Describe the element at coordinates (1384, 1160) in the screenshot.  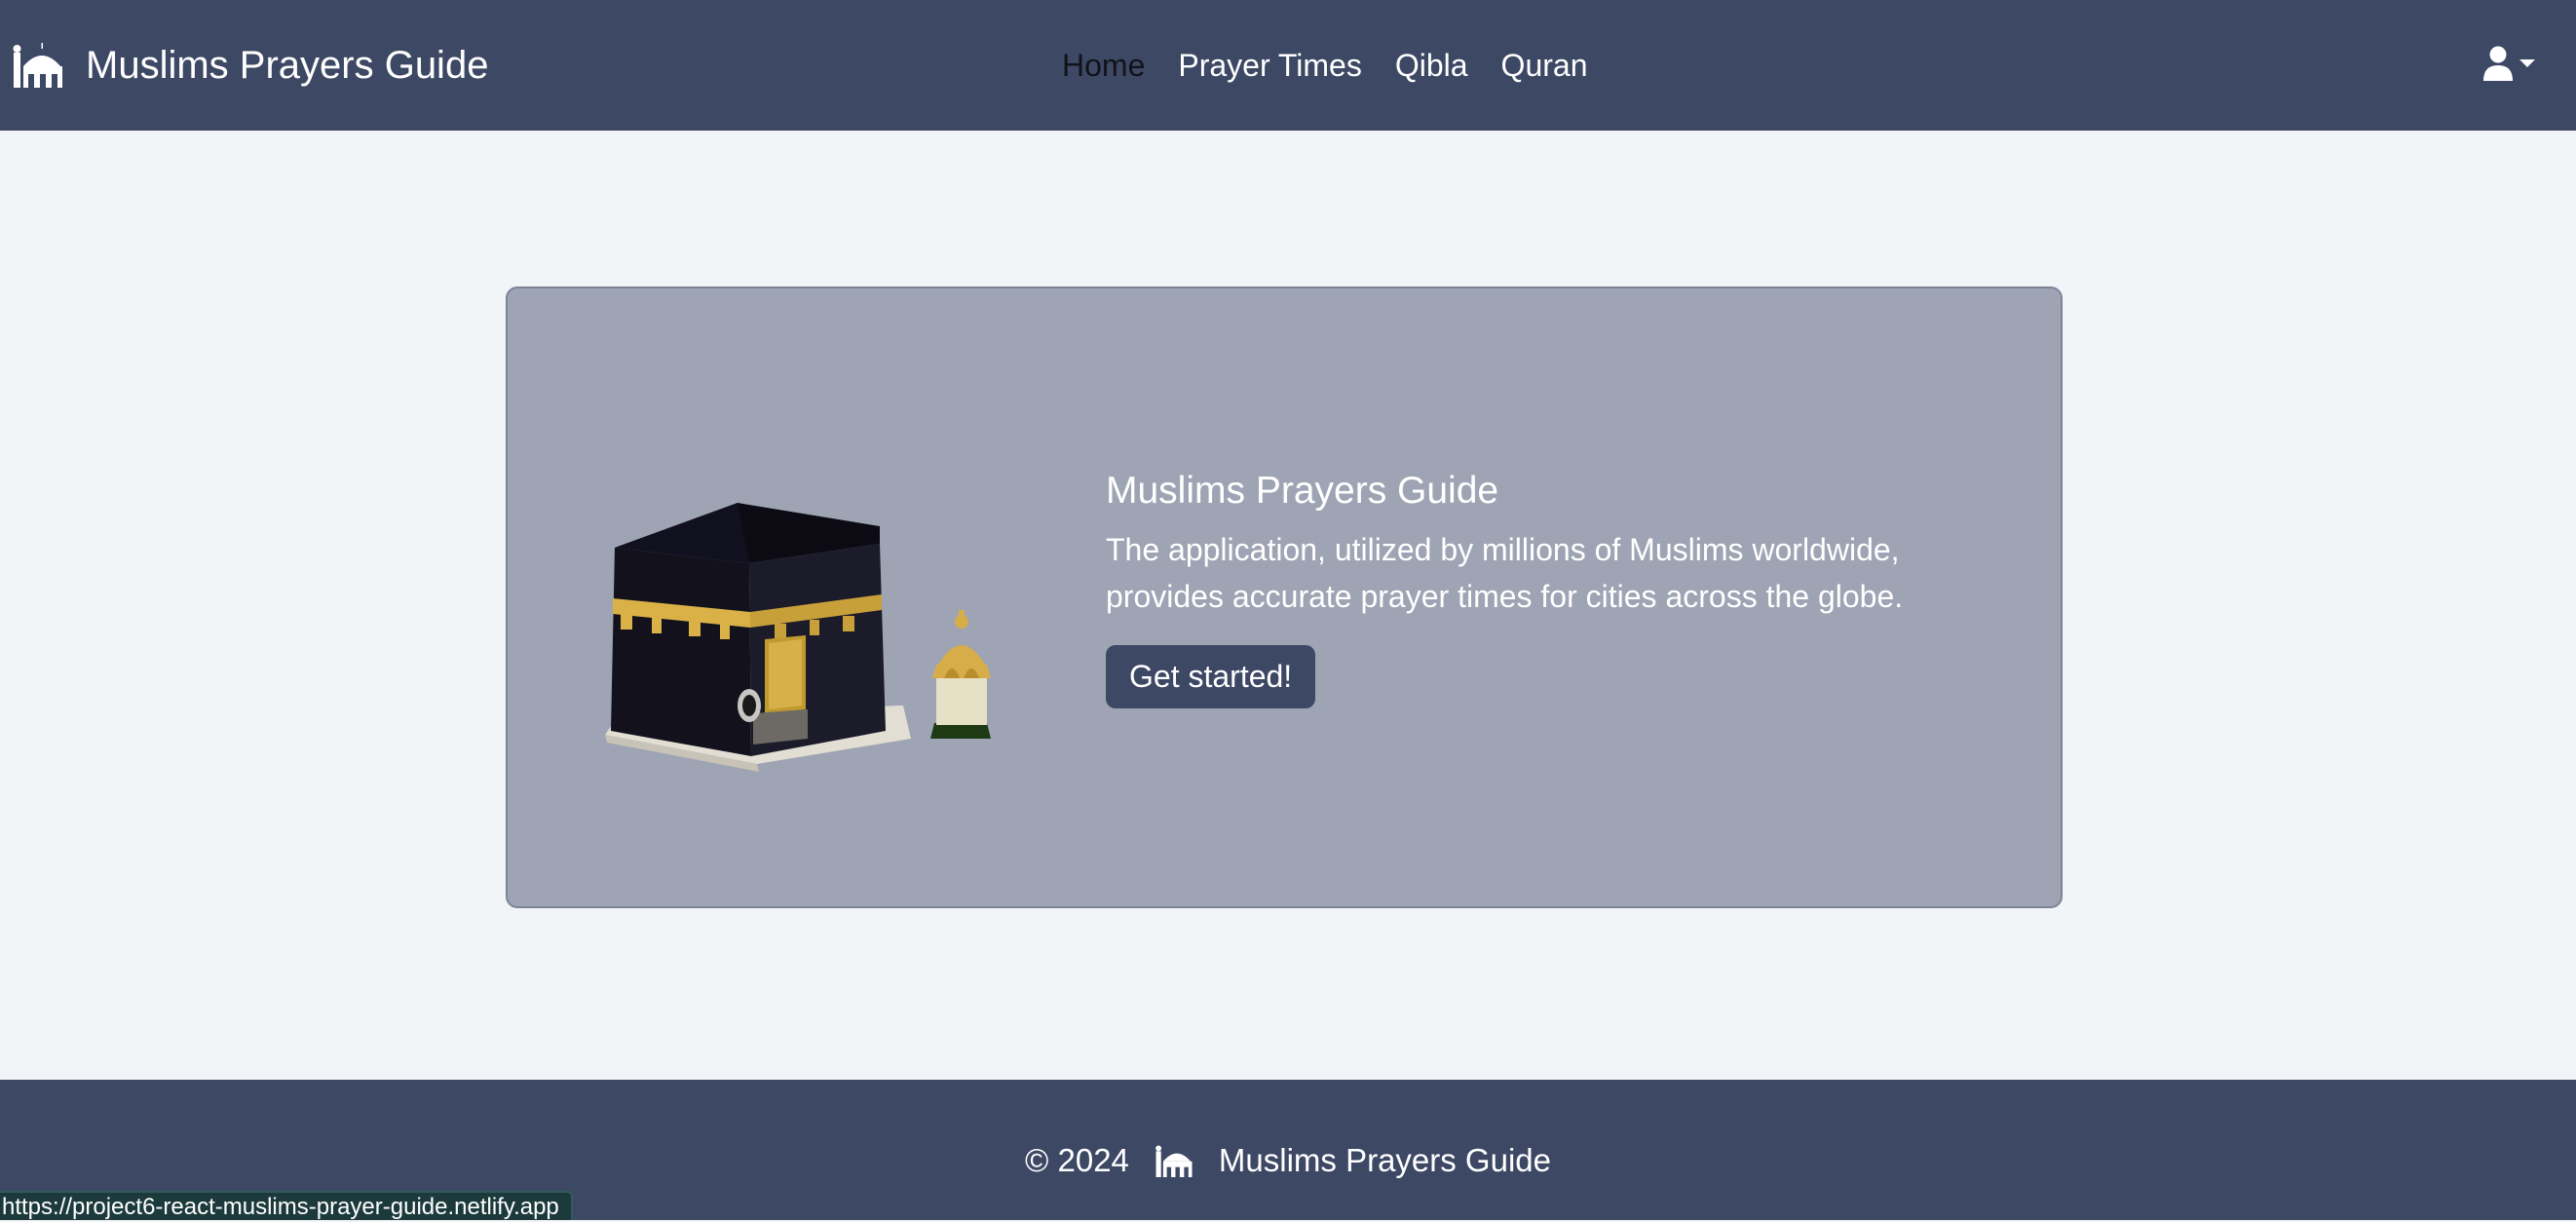
I see `footer-title: Muslims Prayers Guide` at that location.